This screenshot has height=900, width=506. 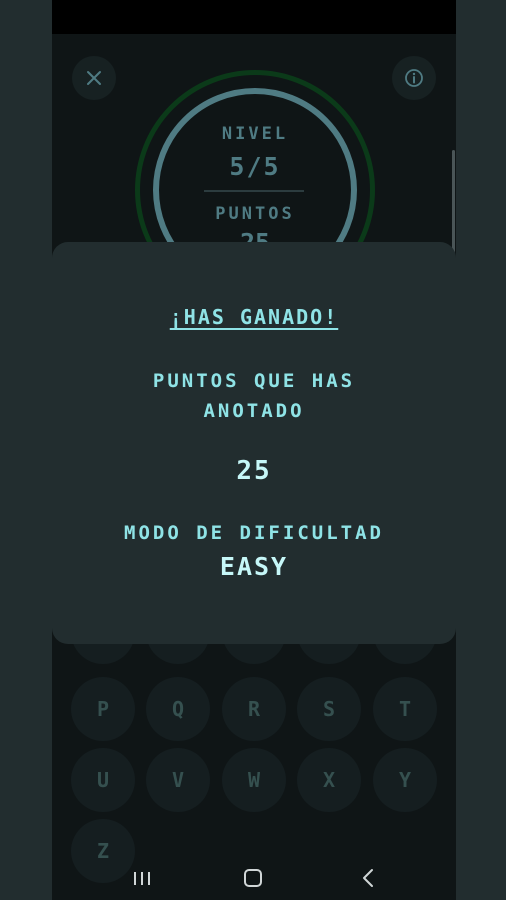 I want to click on background-left, so click(x=26, y=450).